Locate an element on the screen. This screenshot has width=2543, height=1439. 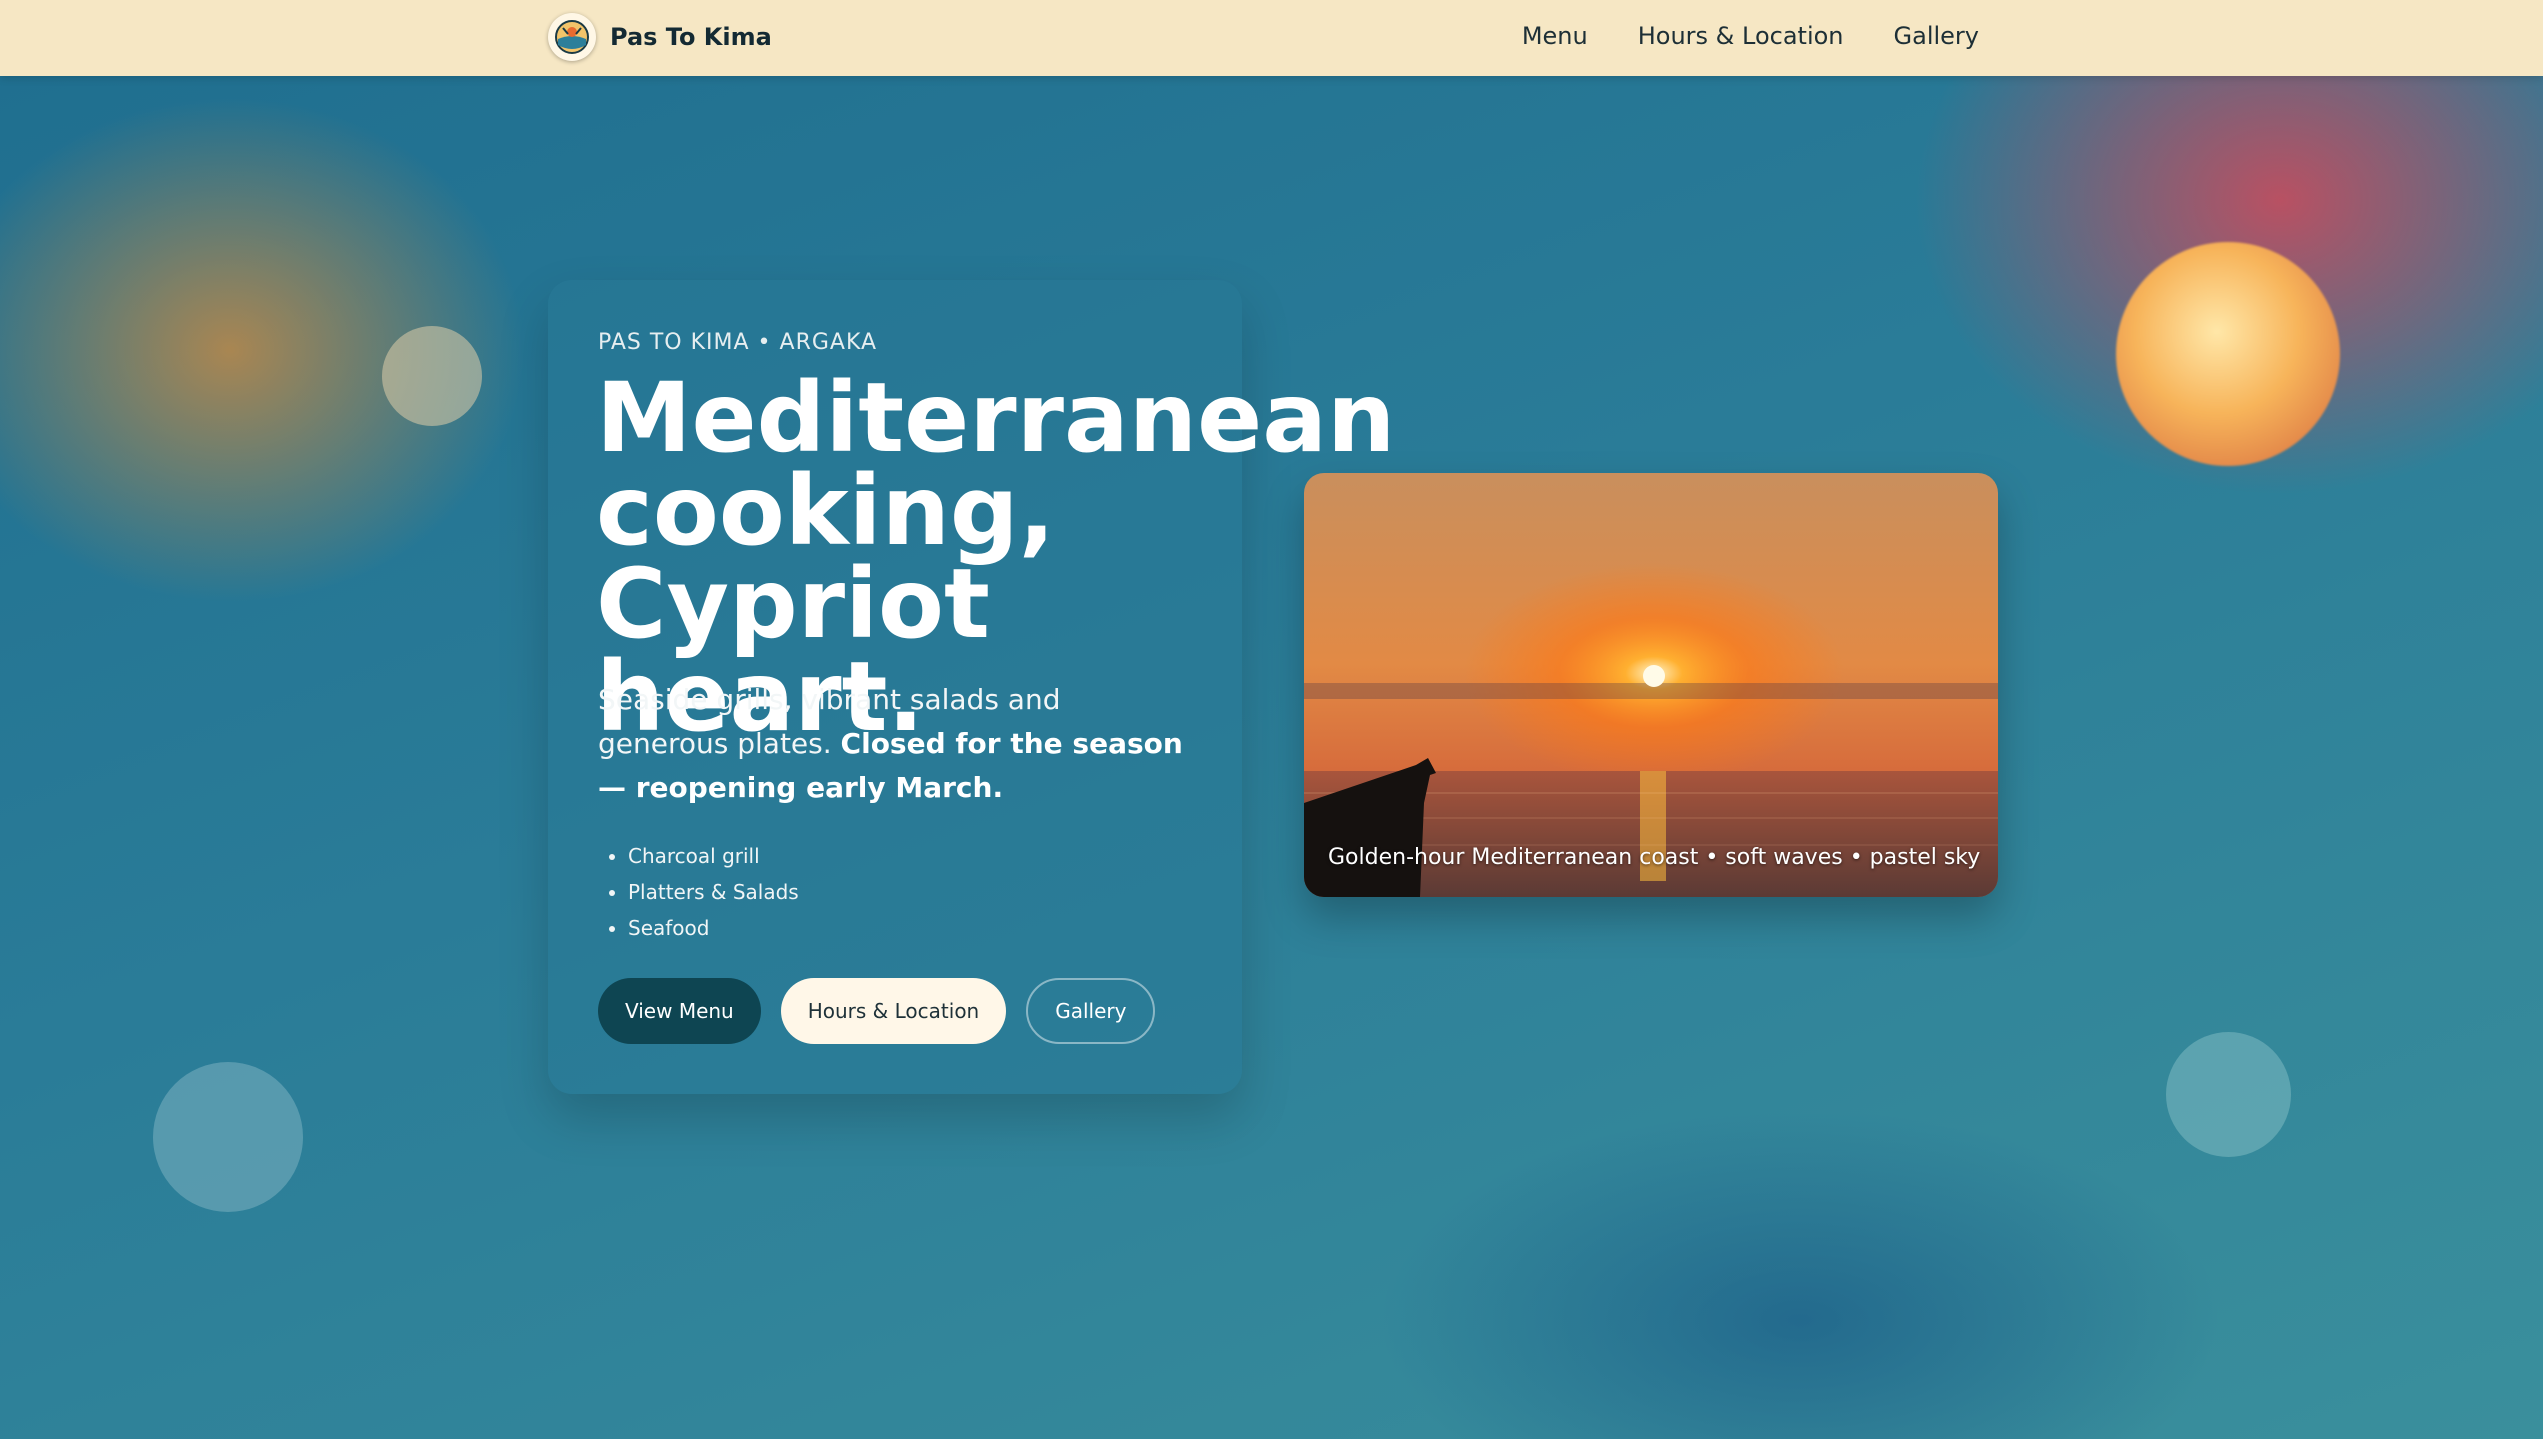
nav-link-gallery: Gallery is located at coordinates (1936, 36).